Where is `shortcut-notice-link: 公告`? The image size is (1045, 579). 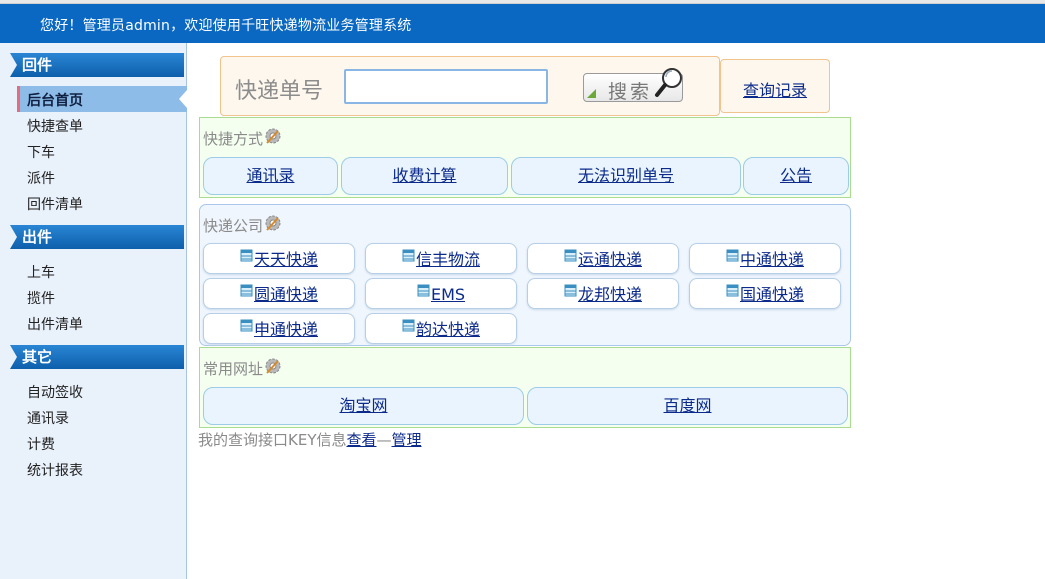 shortcut-notice-link: 公告 is located at coordinates (796, 175).